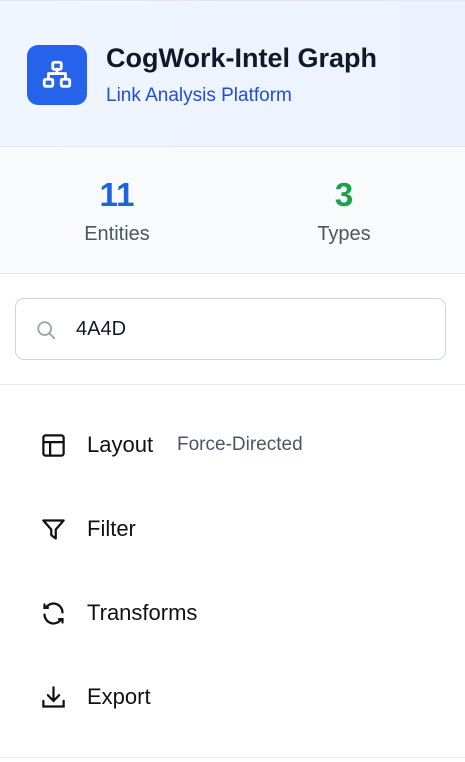  I want to click on menu-item-label: Export, so click(119, 696).